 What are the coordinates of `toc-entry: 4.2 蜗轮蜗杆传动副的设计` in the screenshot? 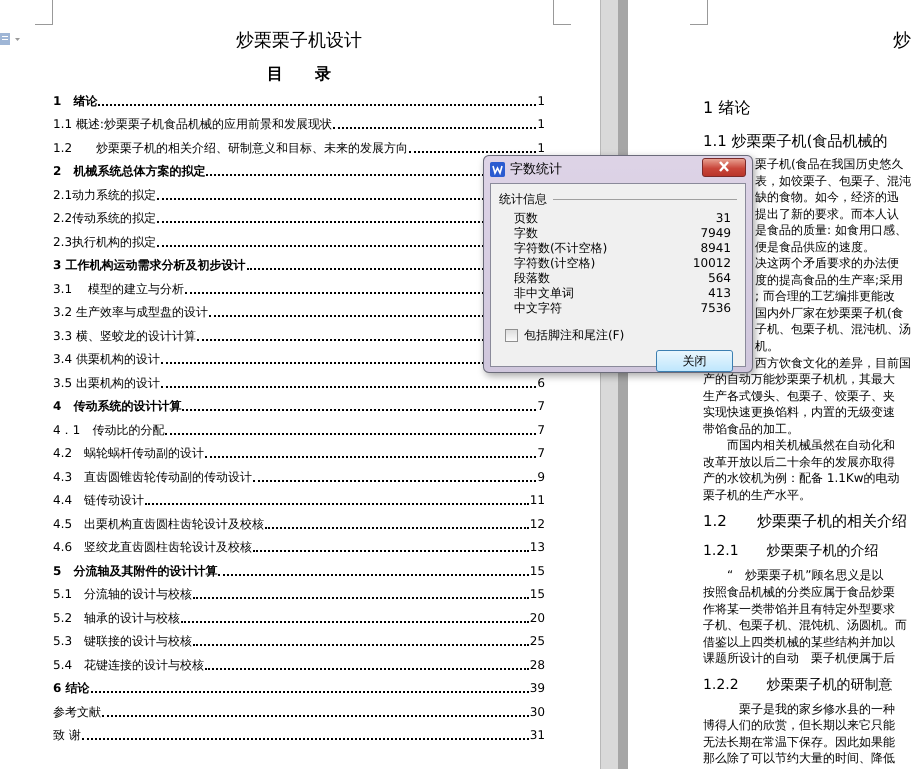 It's located at (128, 453).